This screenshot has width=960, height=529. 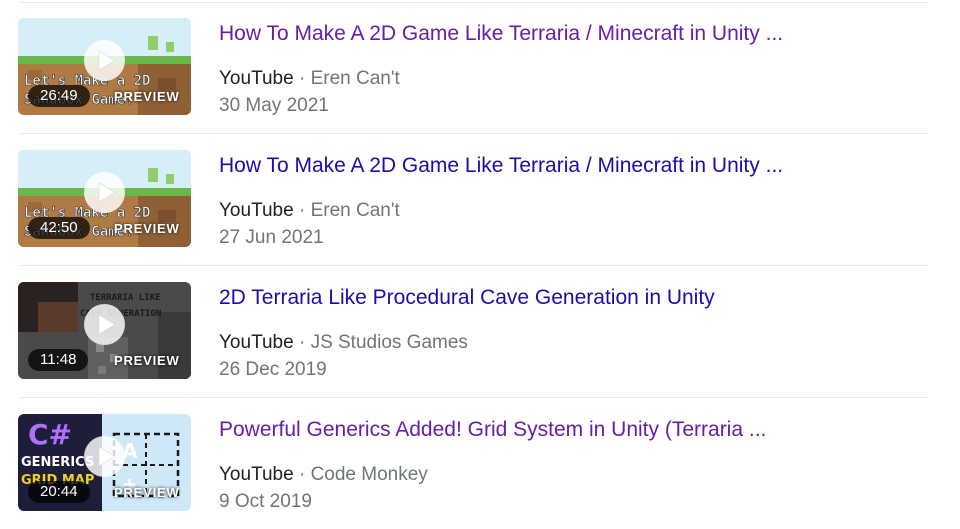 What do you see at coordinates (125, 298) in the screenshot?
I see `thumbnail-caption: TERRARIA LIKE` at bounding box center [125, 298].